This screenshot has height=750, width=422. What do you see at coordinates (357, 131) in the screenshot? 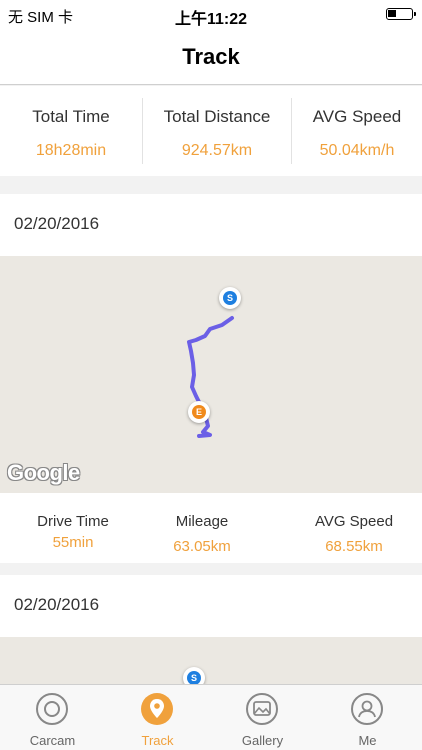
I see `avg-speed-stat: AVG Speed 50.04km/h` at bounding box center [357, 131].